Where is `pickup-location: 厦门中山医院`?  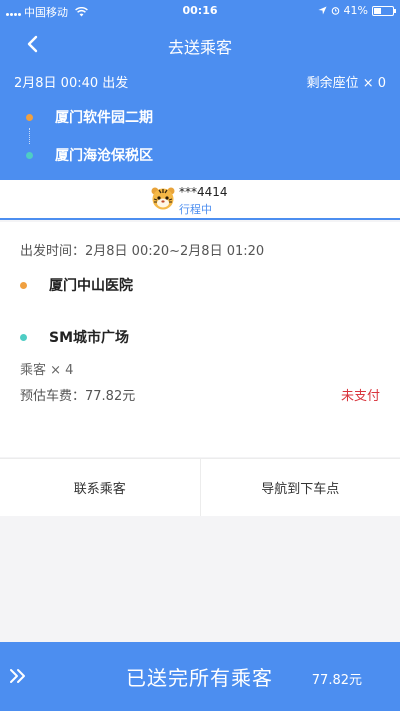
pickup-location: 厦门中山医院 is located at coordinates (76, 285).